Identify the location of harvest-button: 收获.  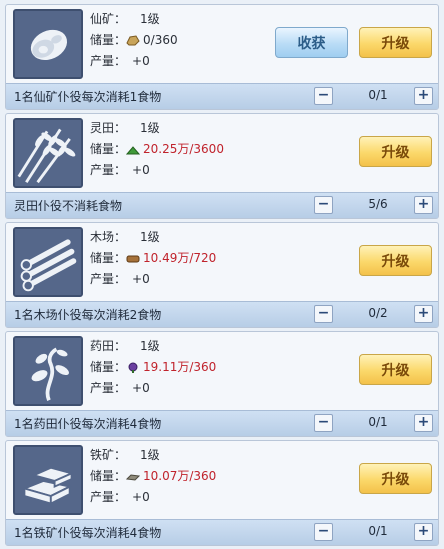
(311, 42).